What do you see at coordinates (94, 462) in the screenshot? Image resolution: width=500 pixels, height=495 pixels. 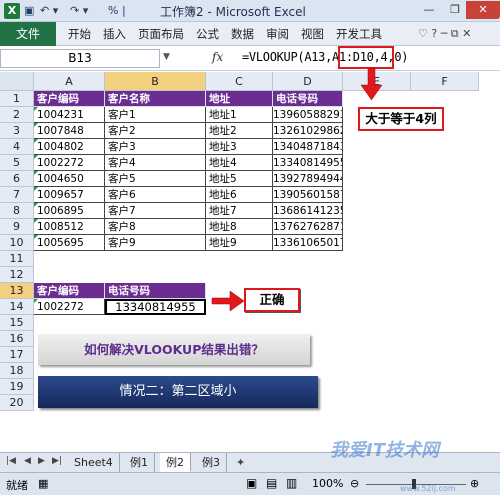 I see `sheet-tab: Sheet4` at bounding box center [94, 462].